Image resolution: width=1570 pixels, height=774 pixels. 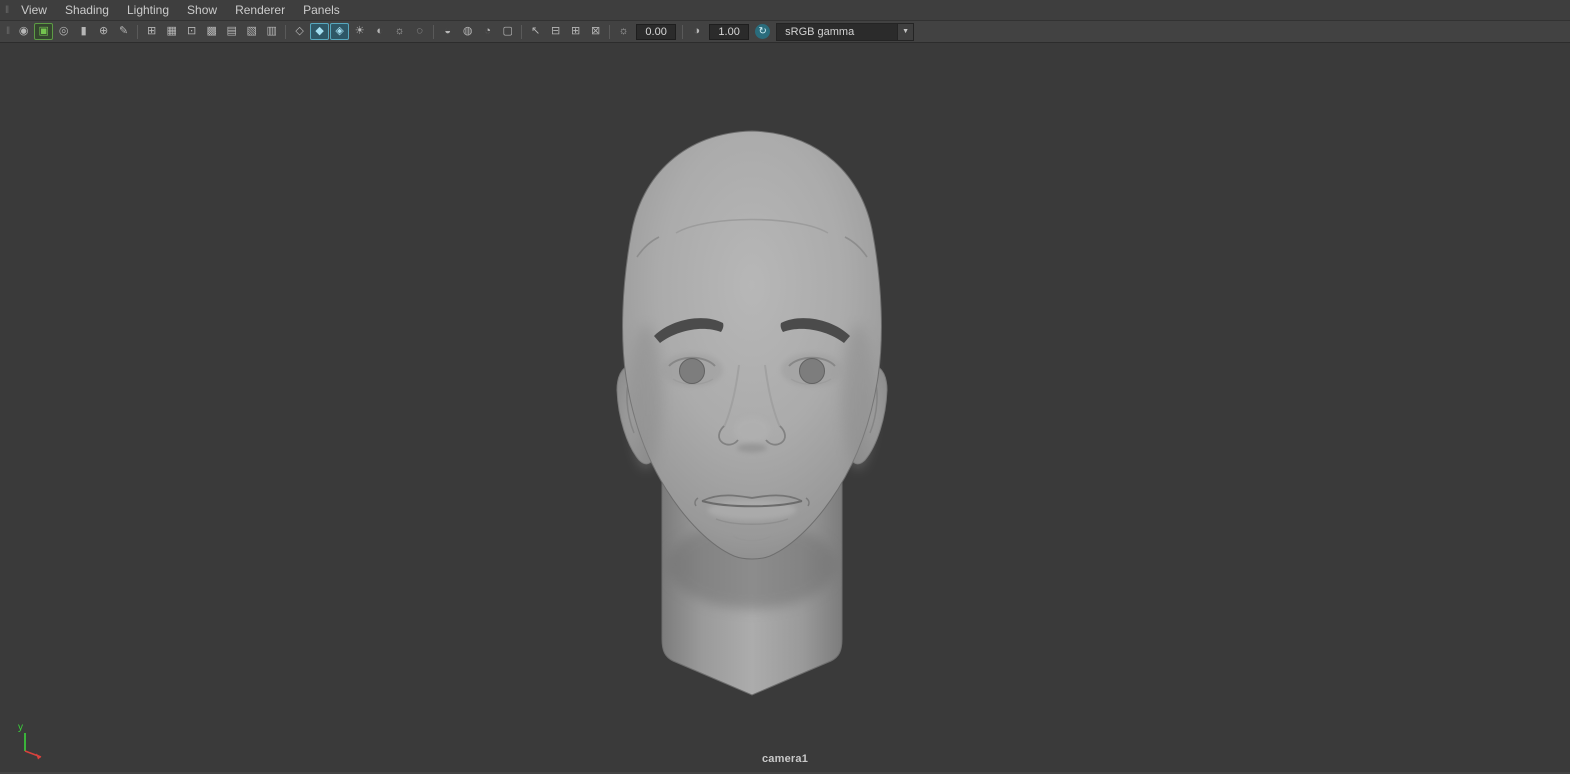 I want to click on camera-name-label: camera1, so click(x=785, y=759).